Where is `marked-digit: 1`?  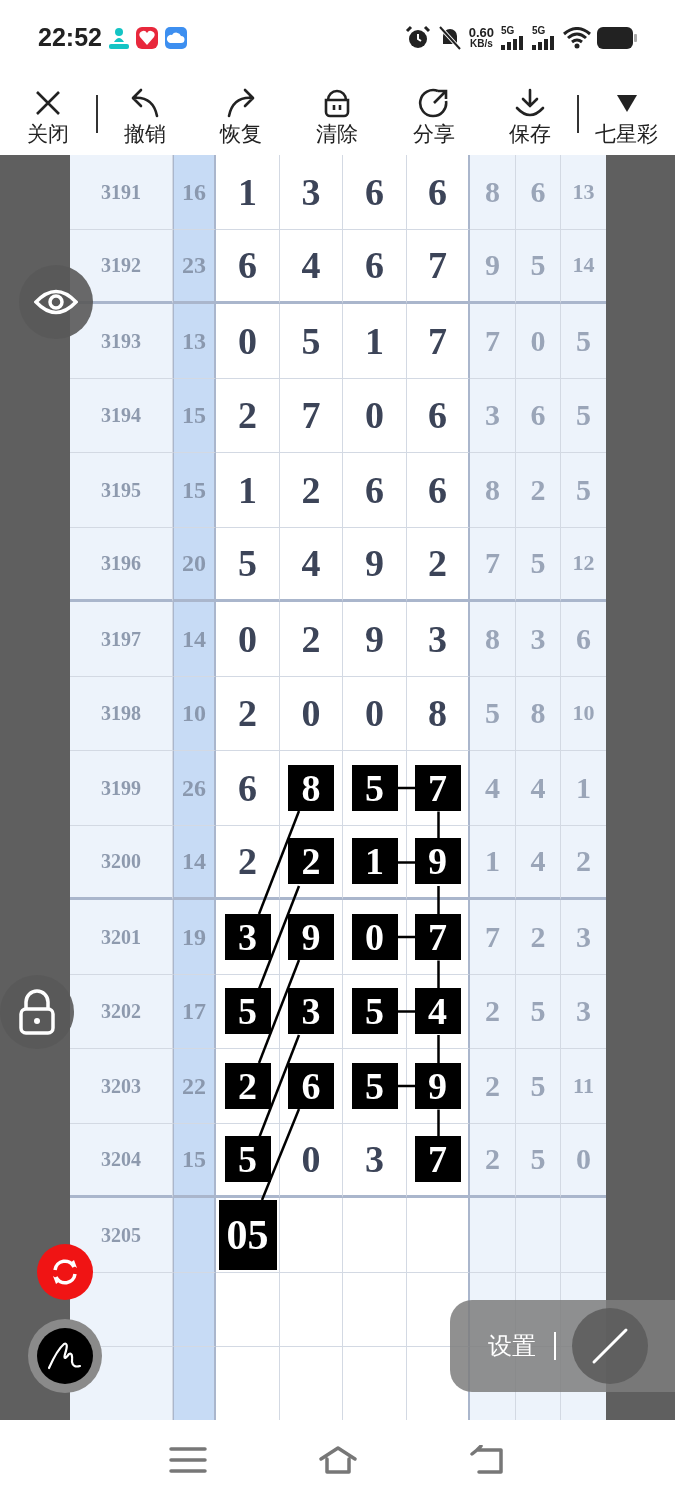
marked-digit: 1 is located at coordinates (374, 861).